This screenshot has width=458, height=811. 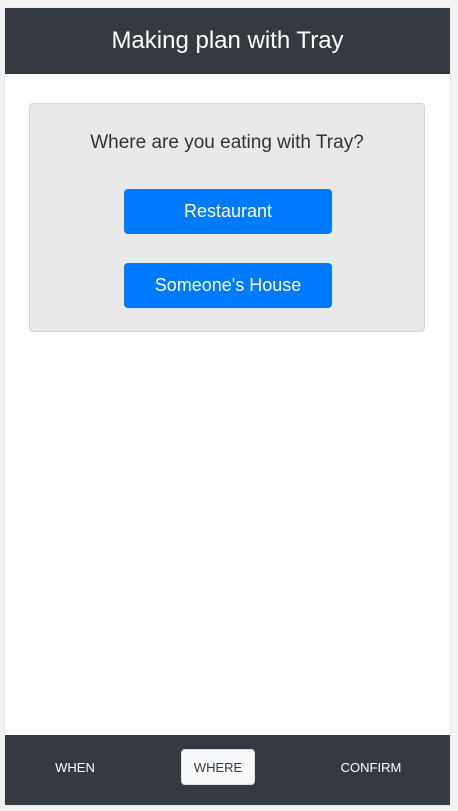 What do you see at coordinates (228, 211) in the screenshot?
I see `restaurant-button: Restaurant` at bounding box center [228, 211].